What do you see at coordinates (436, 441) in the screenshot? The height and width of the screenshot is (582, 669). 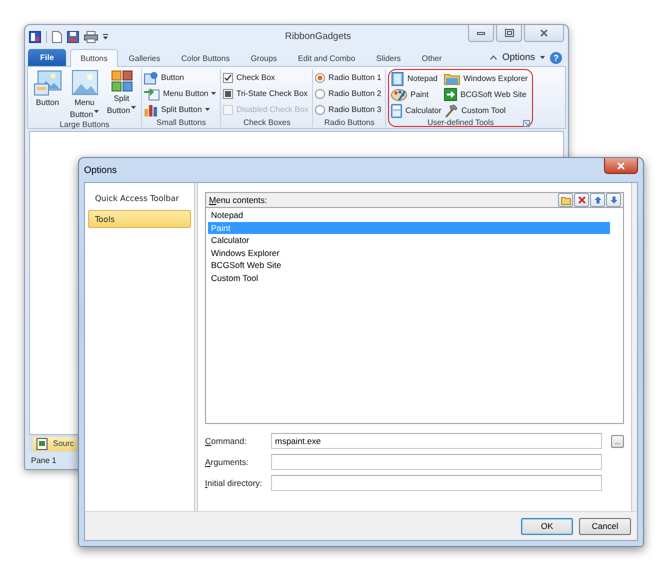 I see `input-field: mspaint.exe` at bounding box center [436, 441].